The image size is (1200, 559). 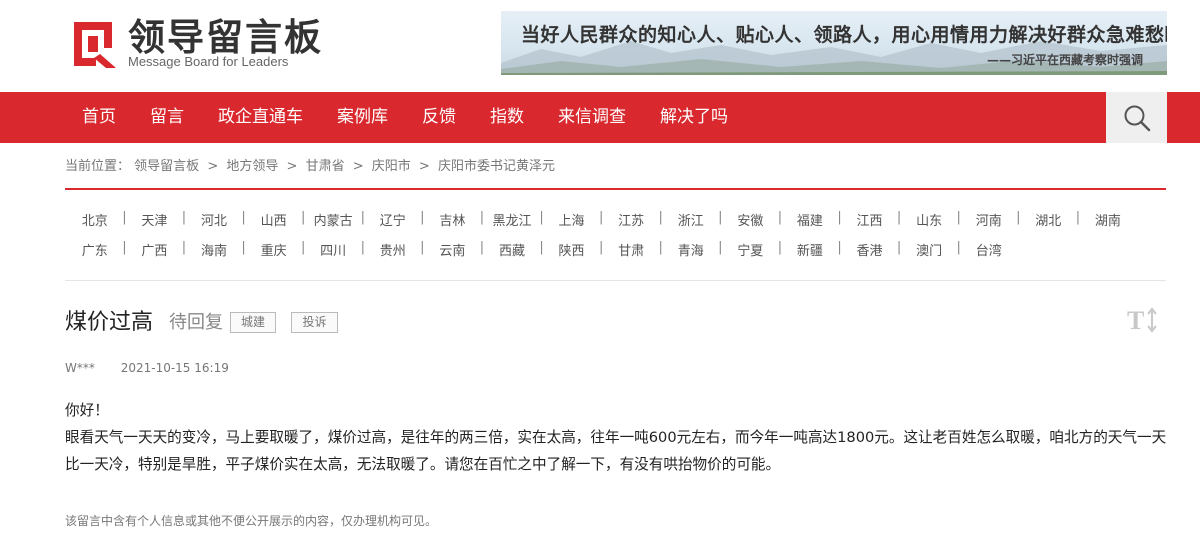 What do you see at coordinates (333, 249) in the screenshot?
I see `province-link: 四川` at bounding box center [333, 249].